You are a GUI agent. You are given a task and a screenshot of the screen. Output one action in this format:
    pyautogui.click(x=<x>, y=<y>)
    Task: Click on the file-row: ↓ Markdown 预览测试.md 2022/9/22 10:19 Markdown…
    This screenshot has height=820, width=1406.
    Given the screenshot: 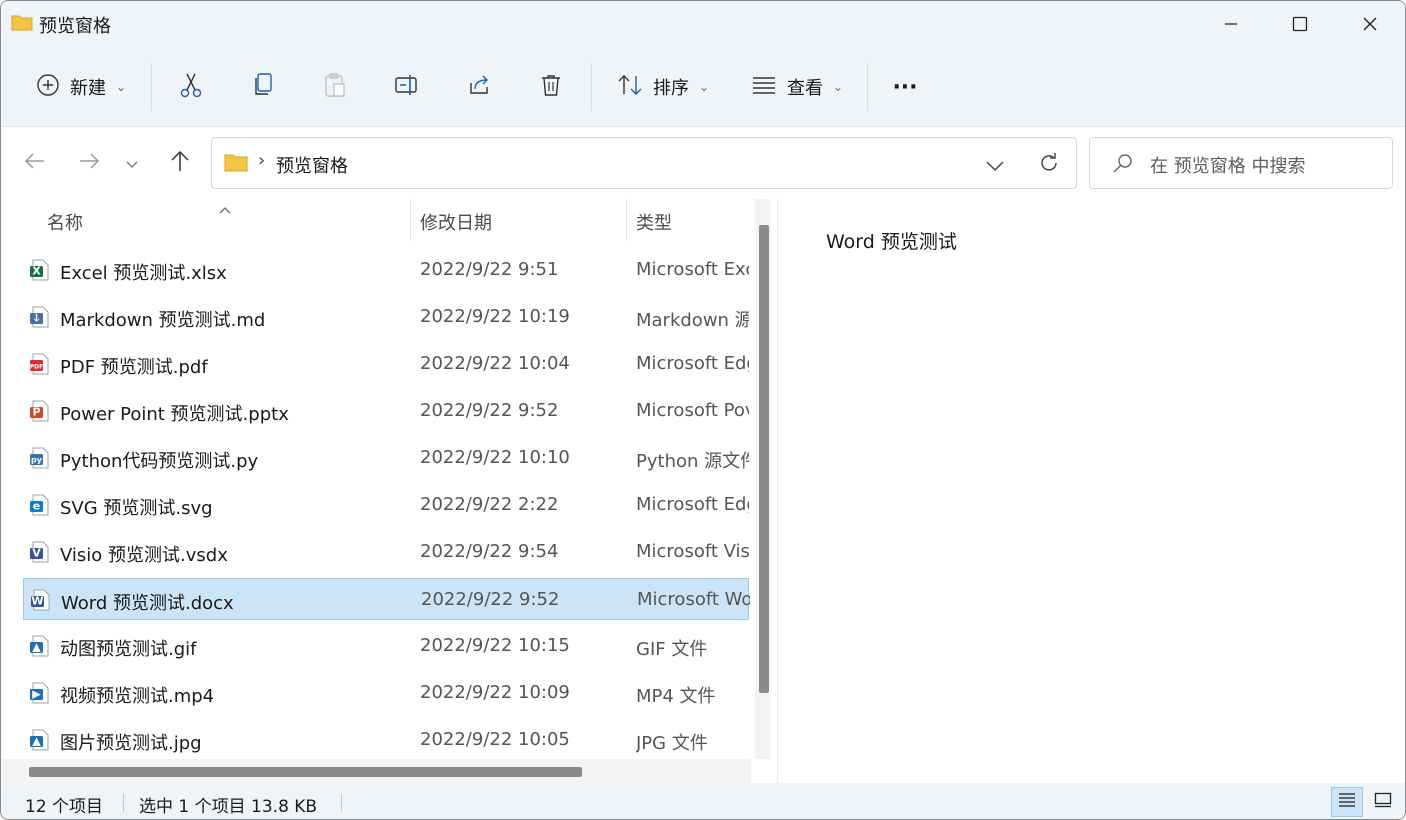 What is the action you would take?
    pyautogui.click(x=386, y=317)
    